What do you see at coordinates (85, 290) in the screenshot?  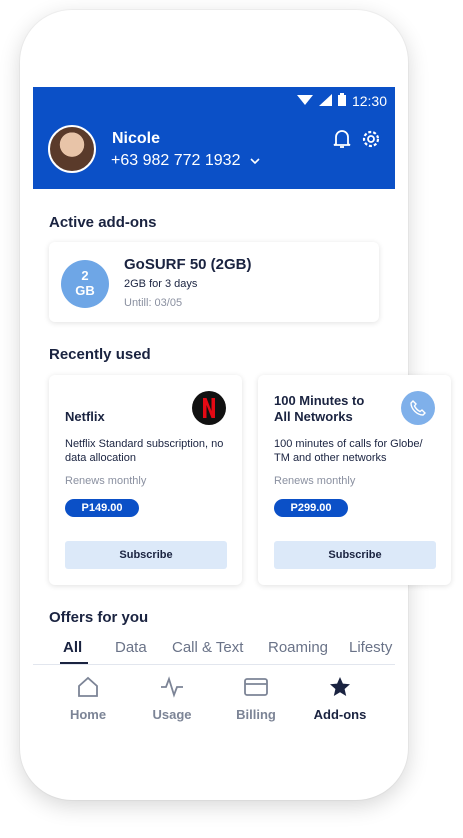 I see `badge-unit: GB` at bounding box center [85, 290].